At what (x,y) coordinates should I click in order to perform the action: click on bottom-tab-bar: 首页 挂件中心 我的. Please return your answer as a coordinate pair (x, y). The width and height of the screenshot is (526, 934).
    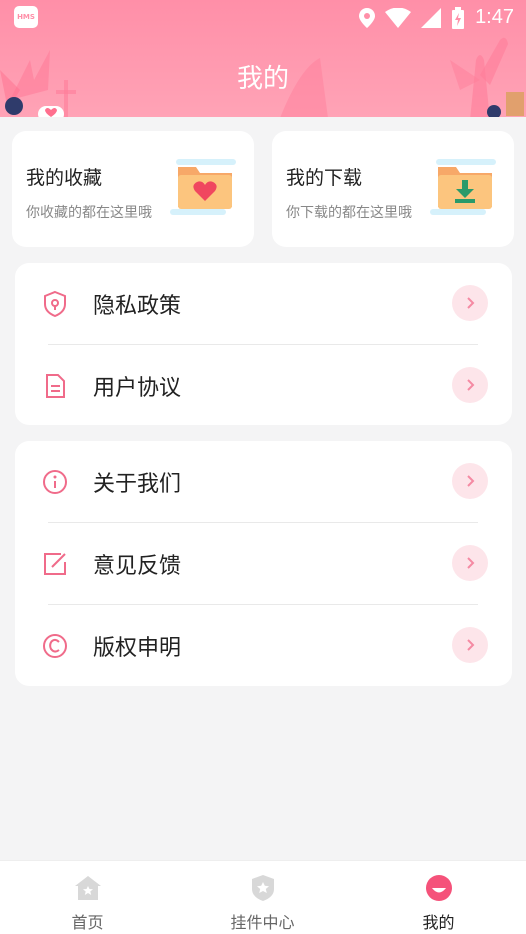
    Looking at the image, I should click on (263, 897).